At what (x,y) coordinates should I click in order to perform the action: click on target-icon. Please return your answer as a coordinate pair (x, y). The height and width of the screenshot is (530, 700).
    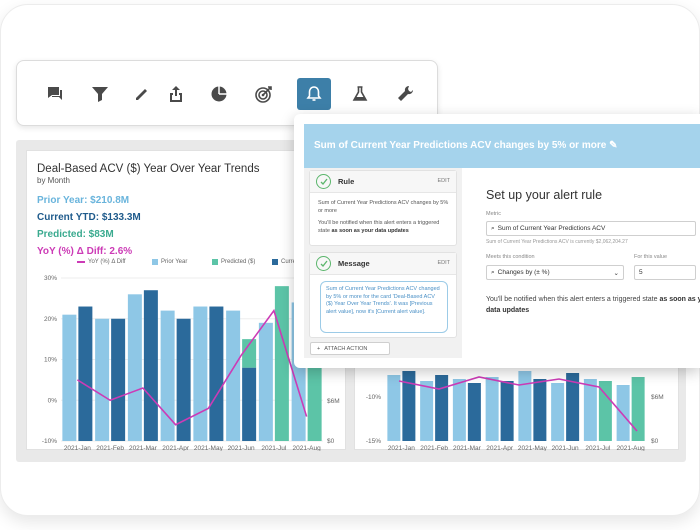
    Looking at the image, I should click on (263, 94).